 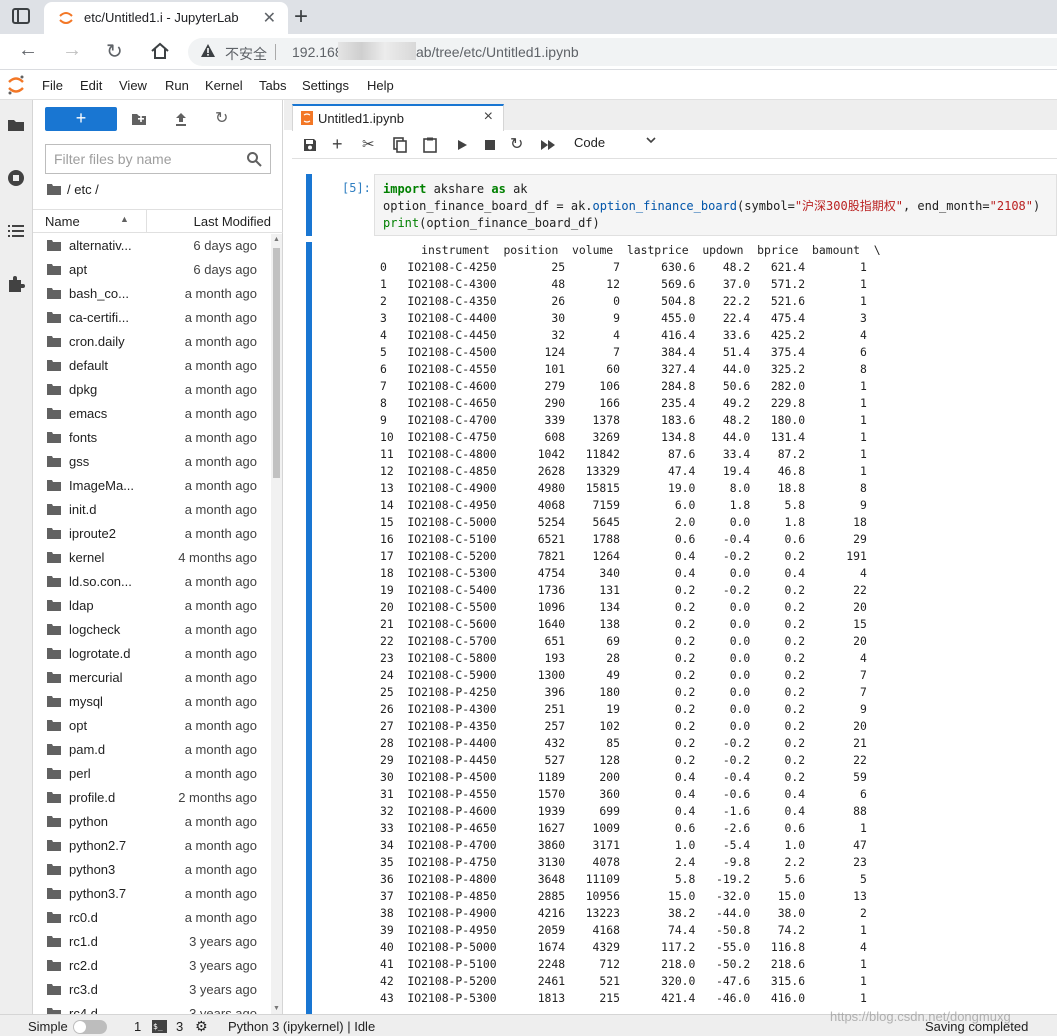 I want to click on breadcrumb-path: / etc /, so click(x=83, y=189).